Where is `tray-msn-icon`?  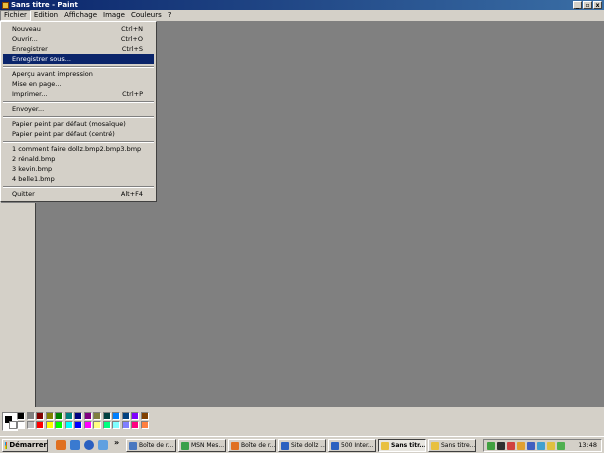 tray-msn-icon is located at coordinates (521, 446).